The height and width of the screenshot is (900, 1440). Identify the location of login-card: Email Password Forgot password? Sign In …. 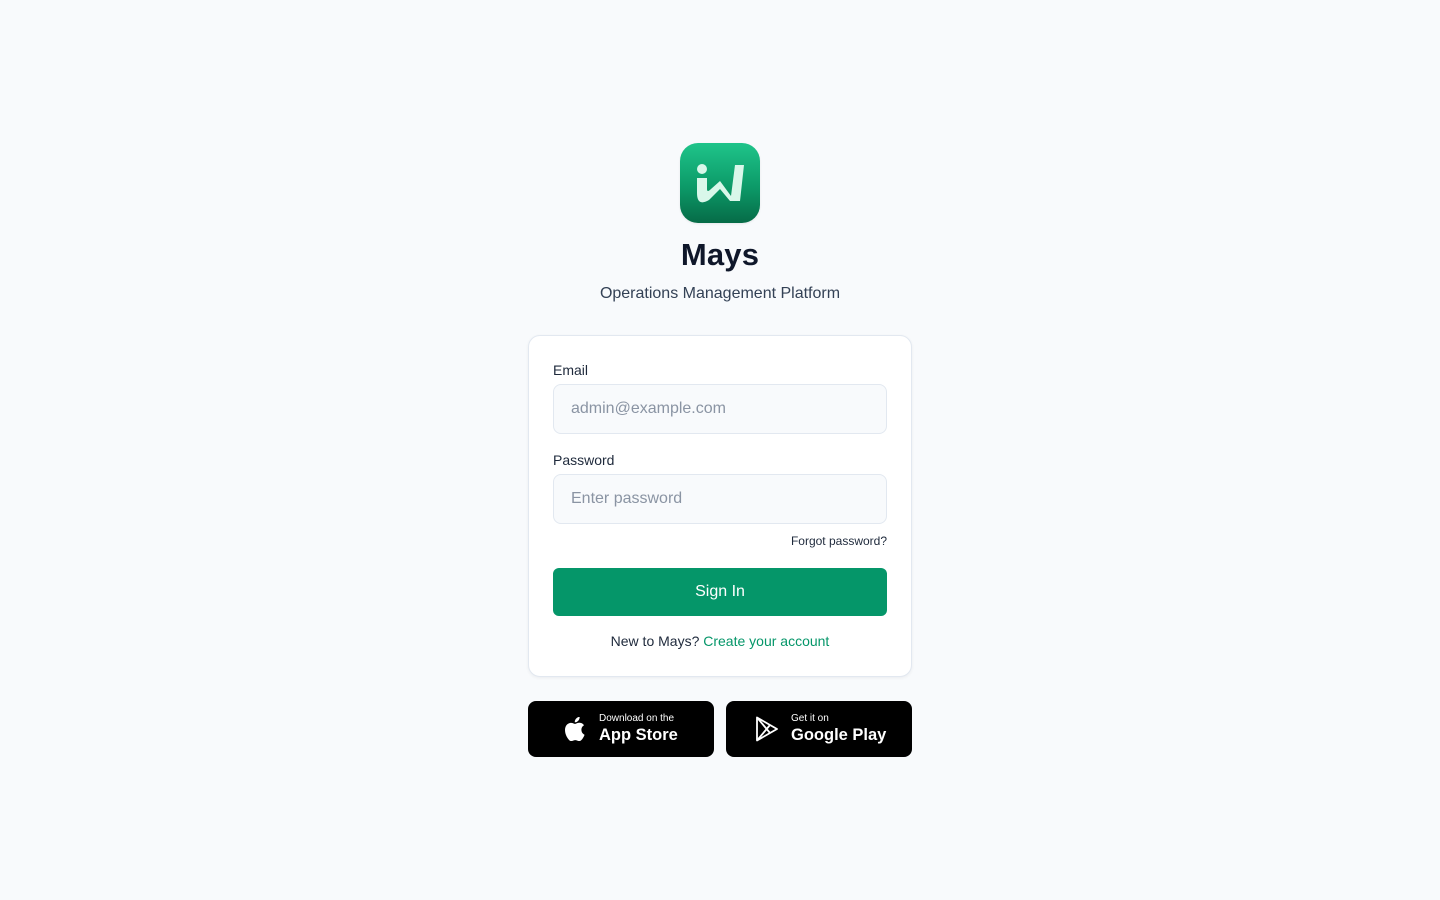
(720, 506).